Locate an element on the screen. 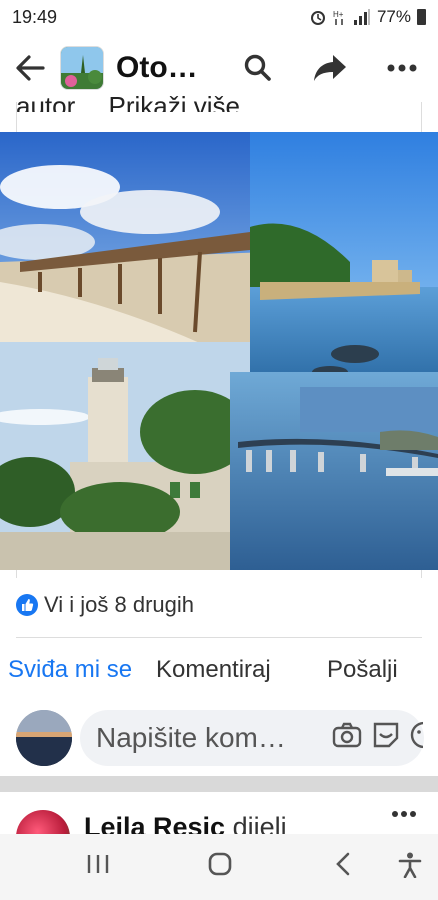 This screenshot has width=438, height=900. status-indicators: H+ 77% is located at coordinates (367, 17).